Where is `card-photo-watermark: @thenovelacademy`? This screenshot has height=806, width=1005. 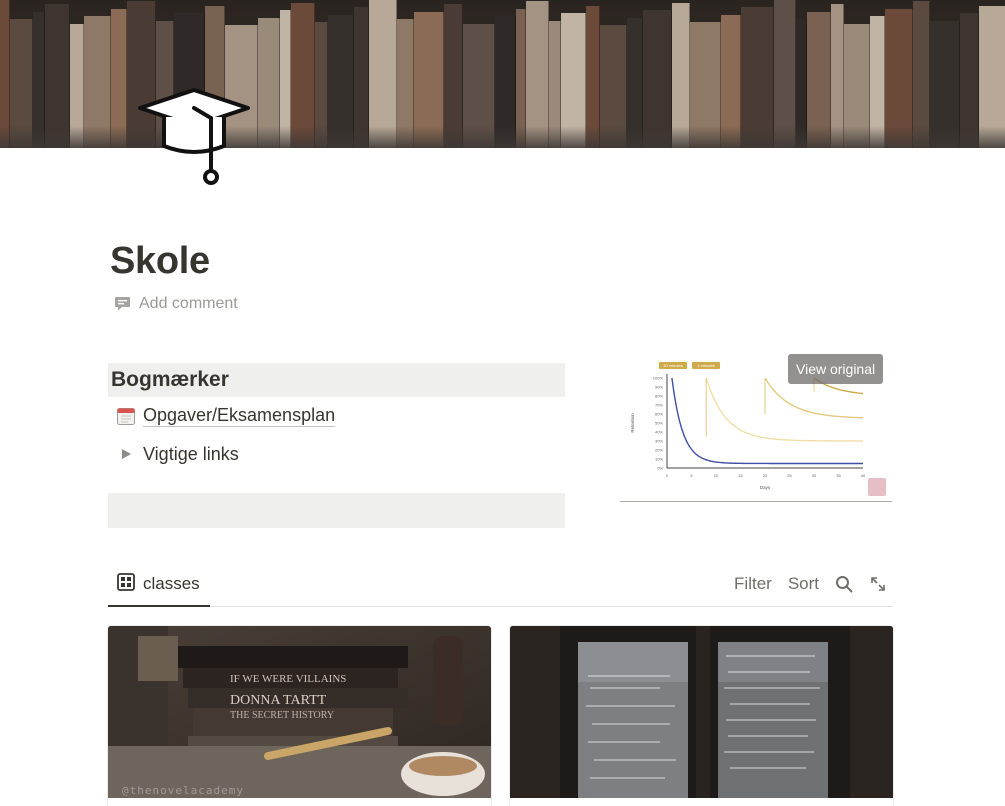 card-photo-watermark: @thenovelacademy is located at coordinates (183, 790).